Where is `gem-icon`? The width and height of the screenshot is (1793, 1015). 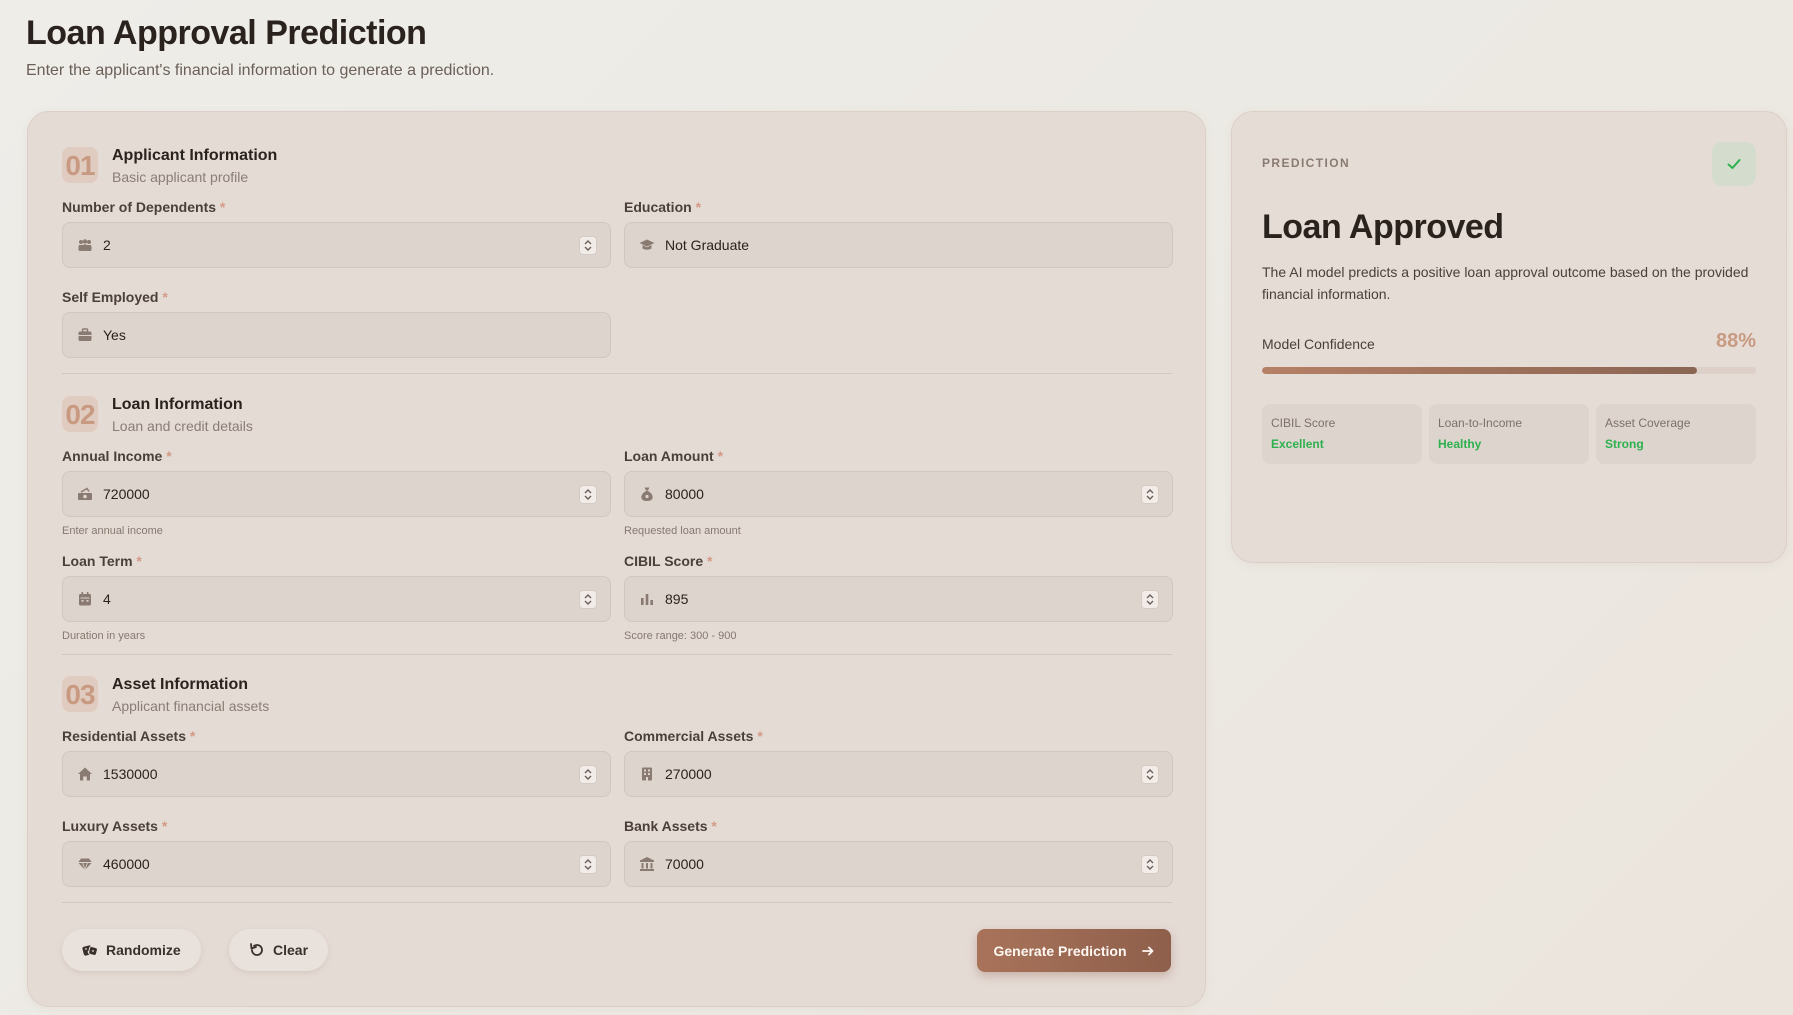 gem-icon is located at coordinates (85, 864).